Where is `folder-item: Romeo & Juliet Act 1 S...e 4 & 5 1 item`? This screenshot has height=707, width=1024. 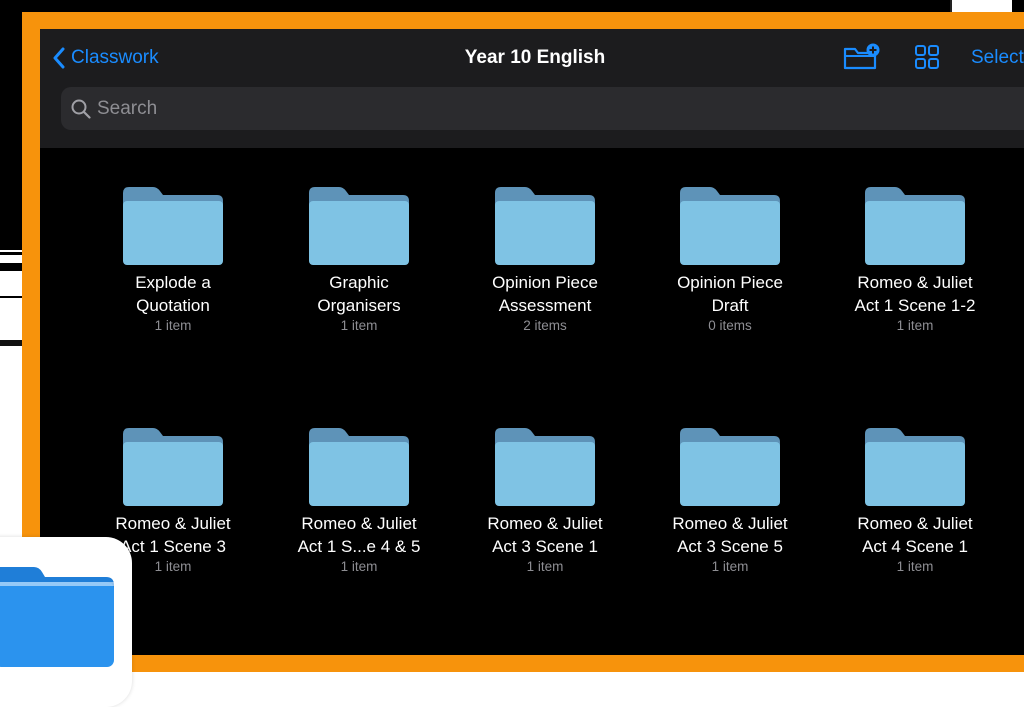 folder-item: Romeo & Juliet Act 1 S...e 4 & 5 1 item is located at coordinates (359, 501).